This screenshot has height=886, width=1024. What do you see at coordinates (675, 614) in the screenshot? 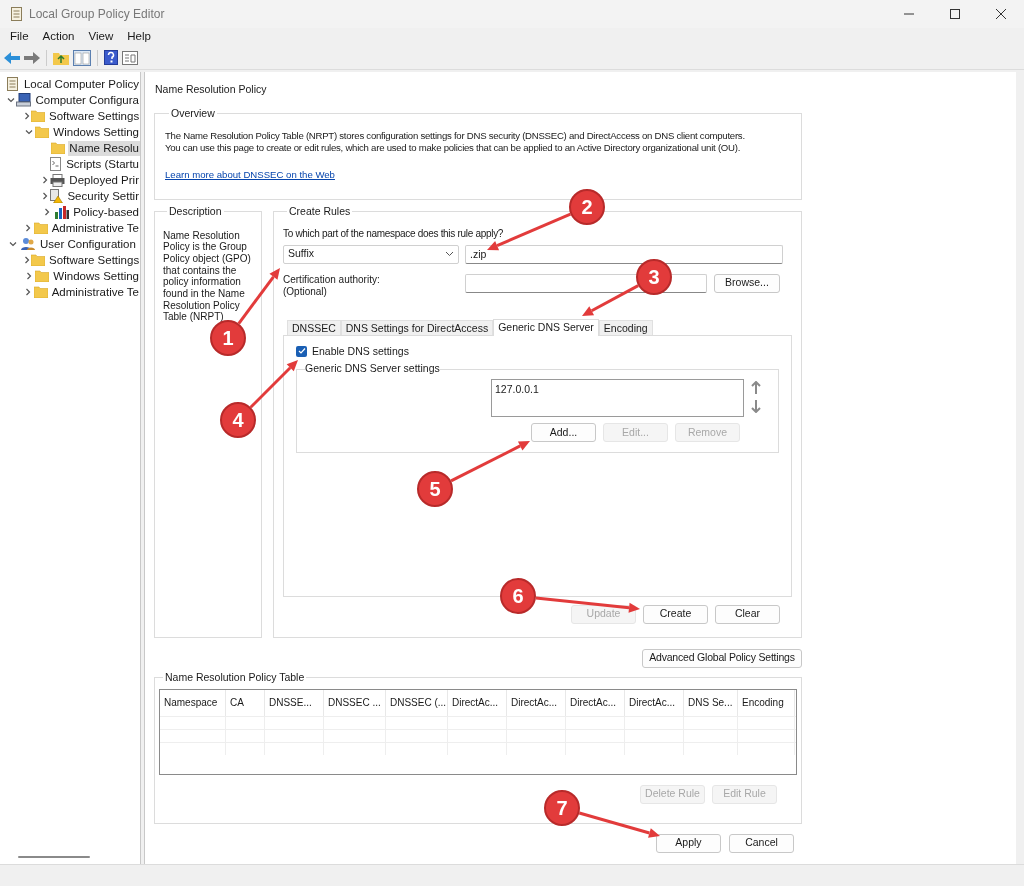
I see `create-button: Create` at bounding box center [675, 614].